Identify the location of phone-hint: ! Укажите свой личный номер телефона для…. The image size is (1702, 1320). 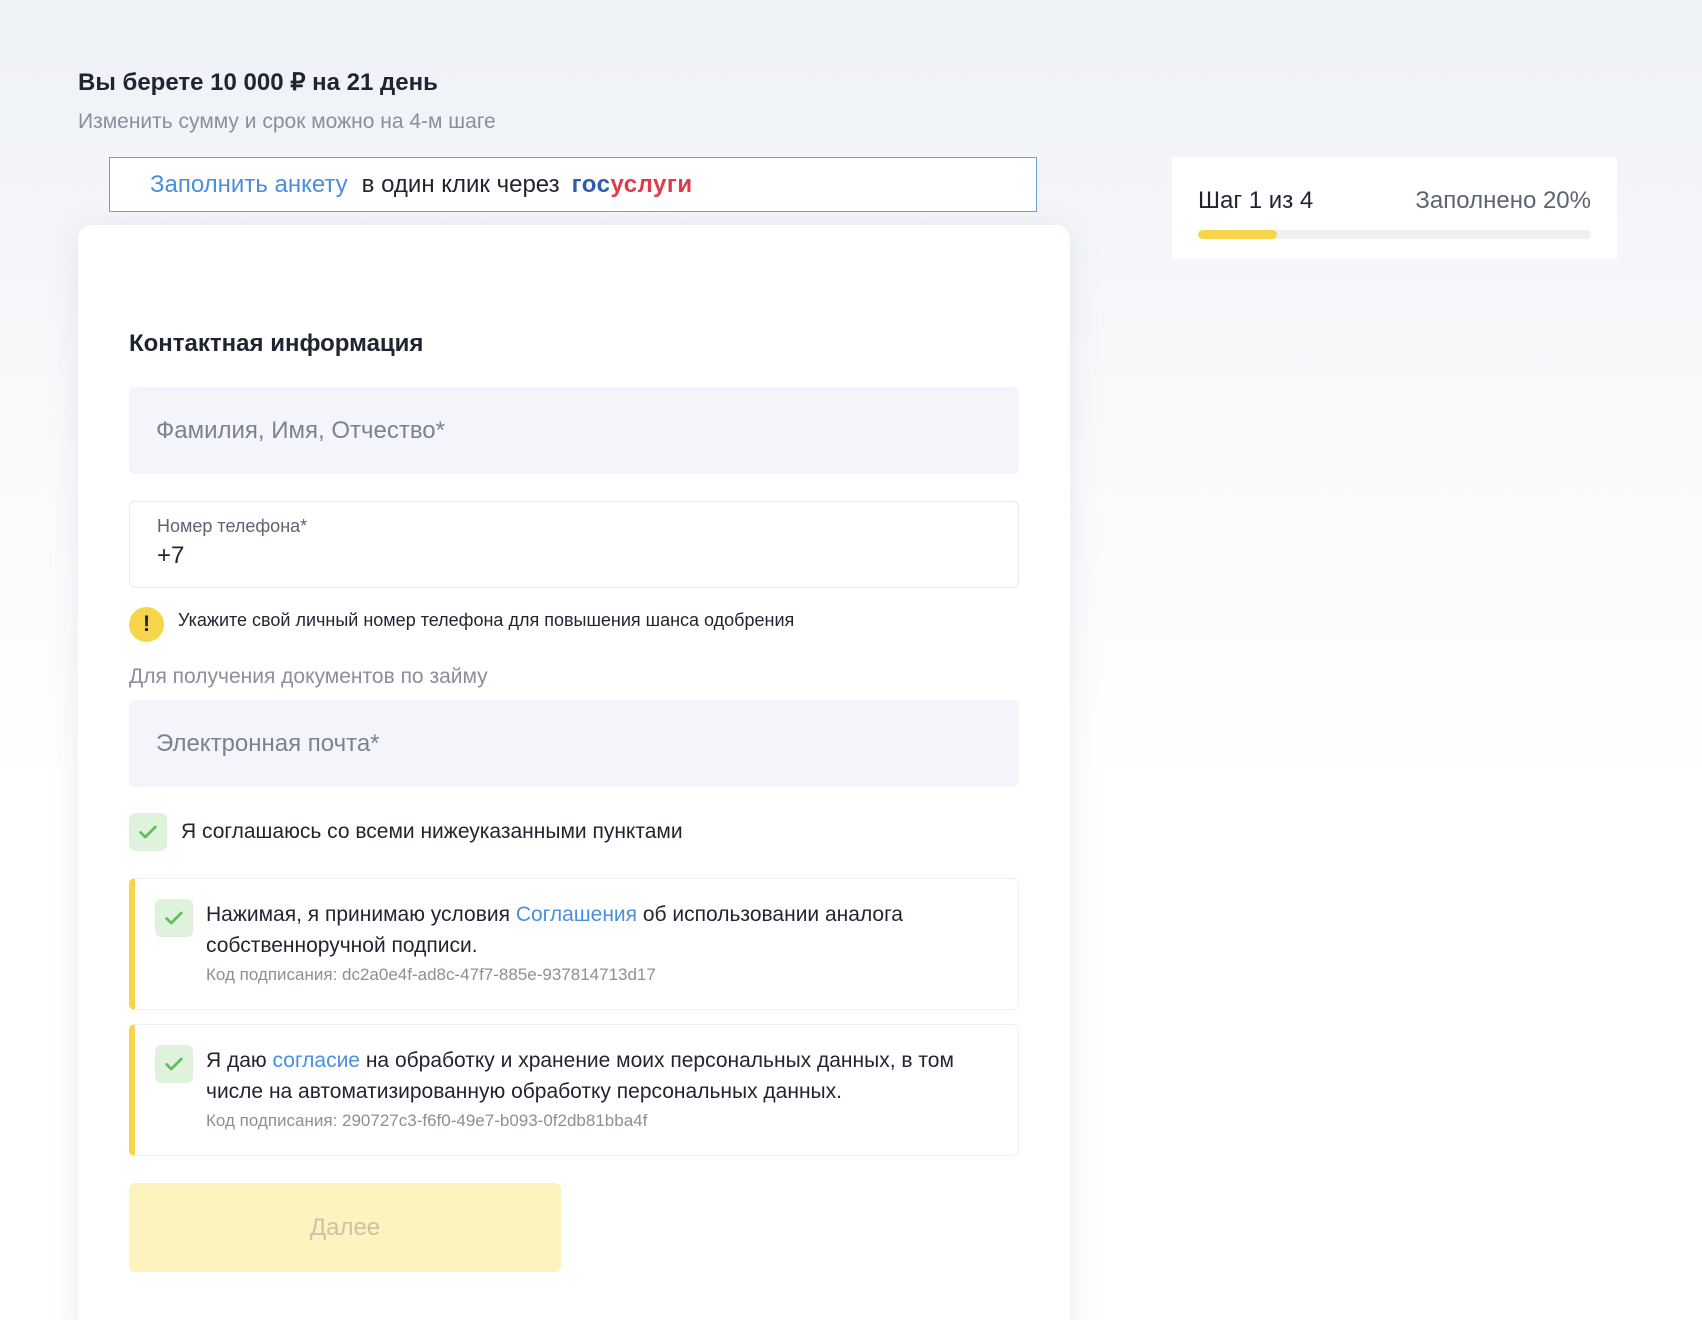
(462, 622).